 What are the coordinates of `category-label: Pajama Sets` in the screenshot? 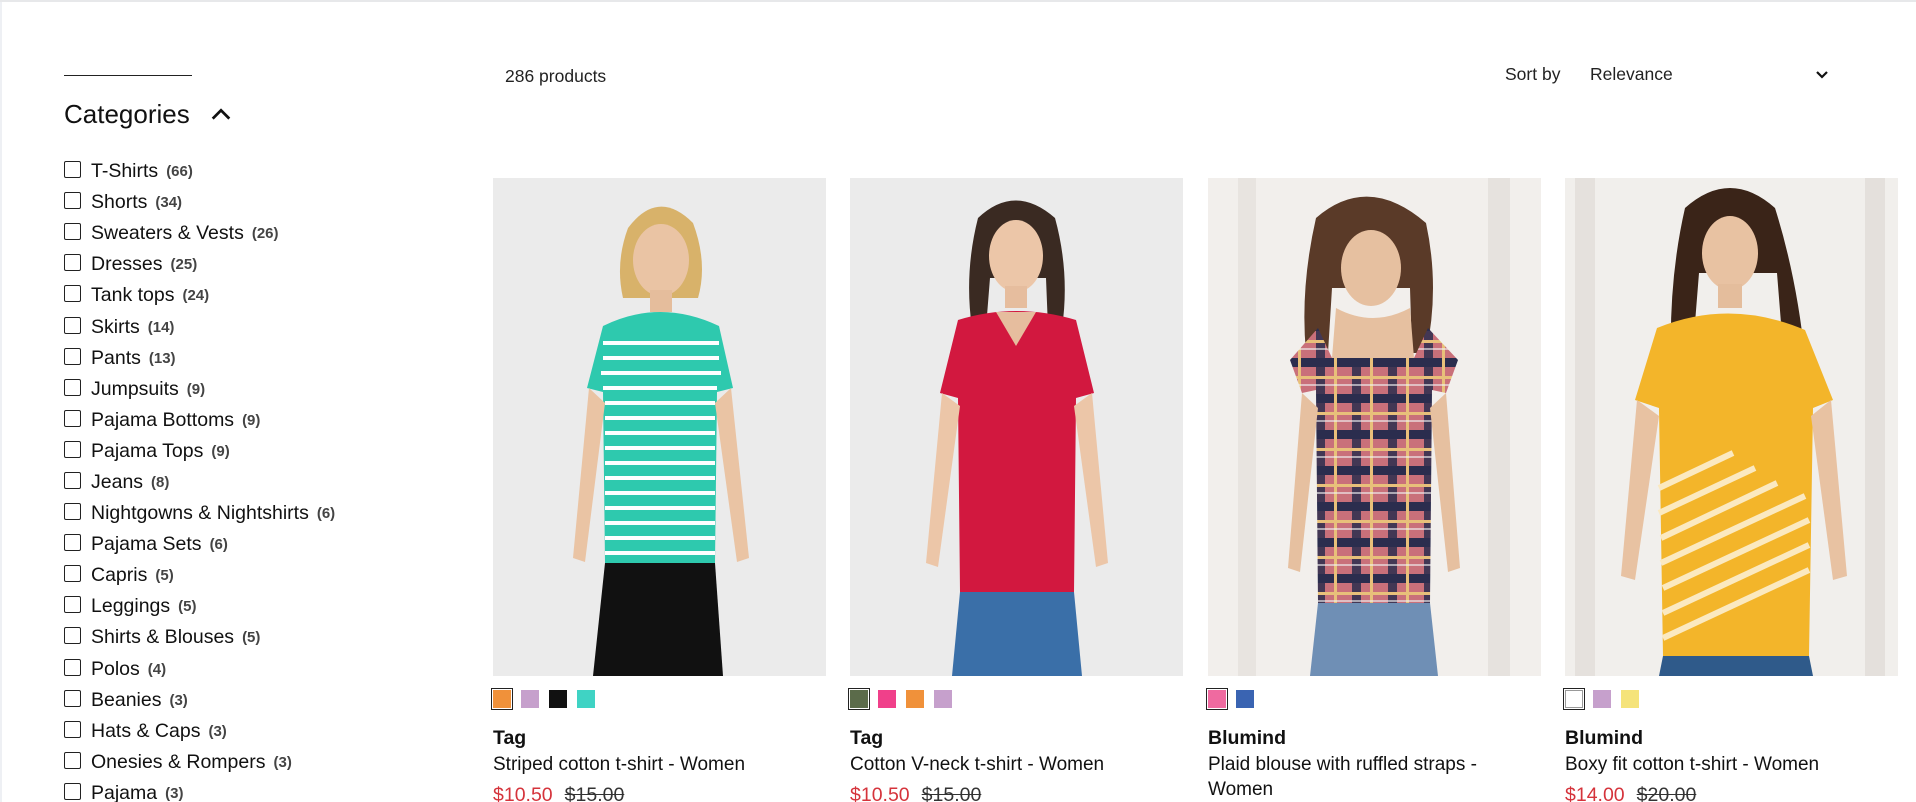 It's located at (146, 544).